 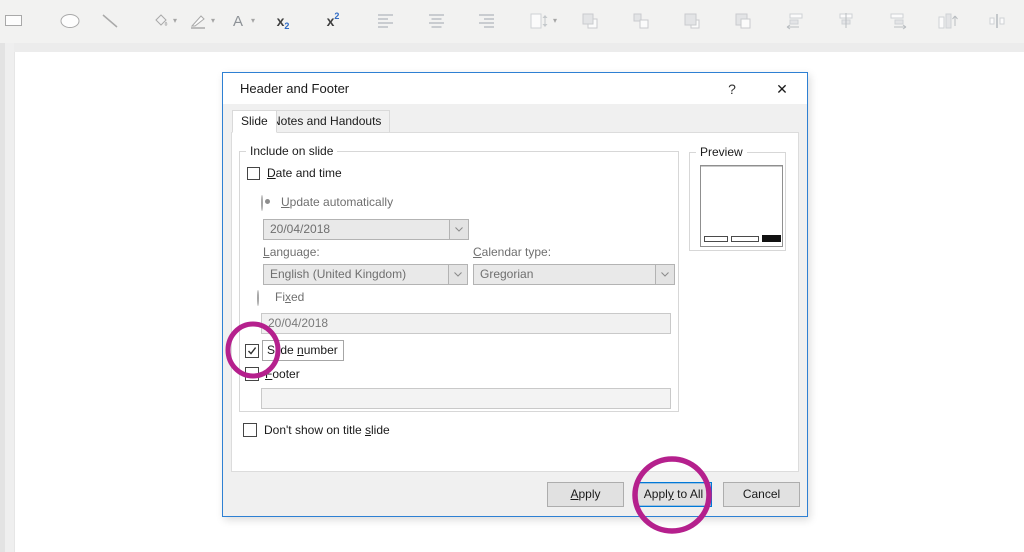 What do you see at coordinates (295, 88) in the screenshot?
I see `dialog-title: Header and Footer` at bounding box center [295, 88].